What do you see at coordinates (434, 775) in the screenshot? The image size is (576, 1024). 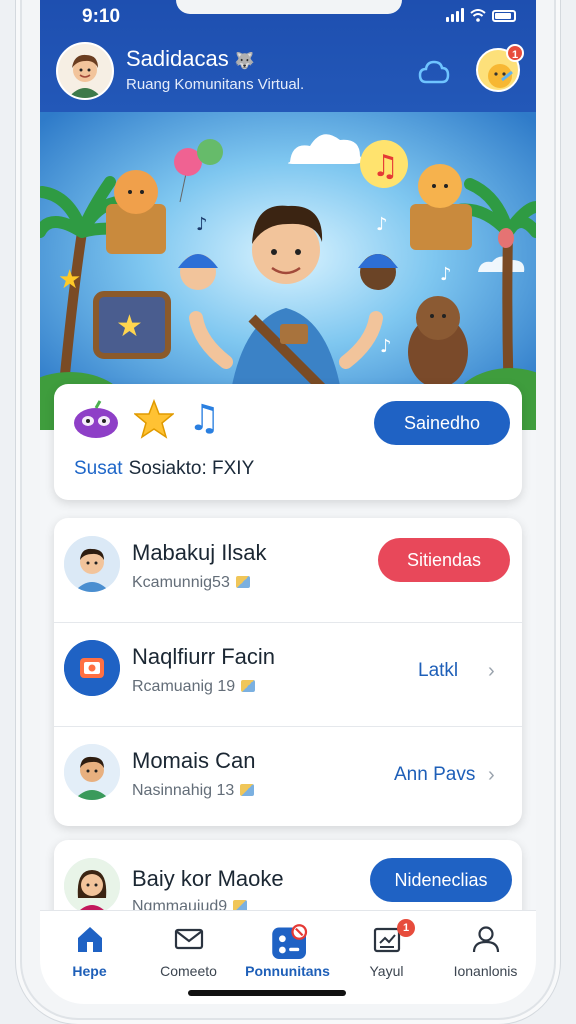 I see `member-link: Ann Pavs` at bounding box center [434, 775].